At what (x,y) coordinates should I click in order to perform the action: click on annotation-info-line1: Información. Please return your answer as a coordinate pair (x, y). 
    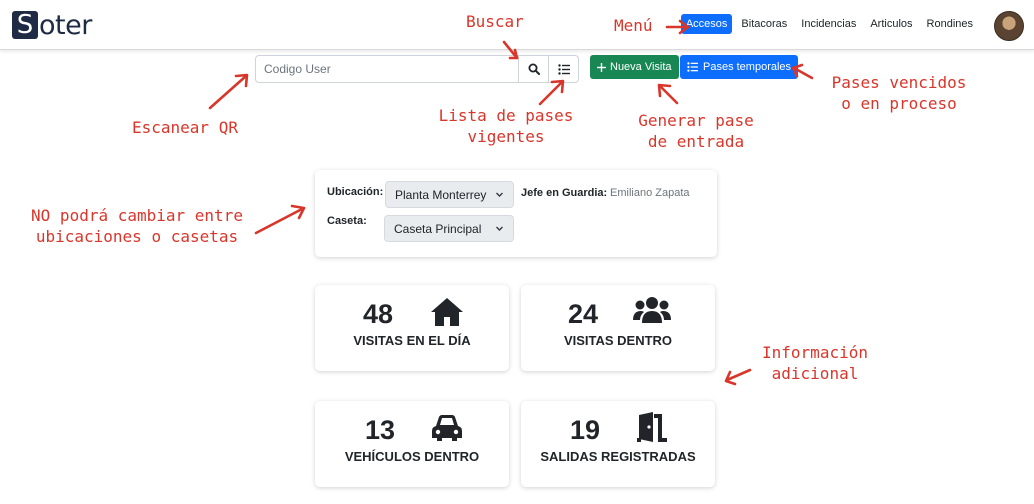
    Looking at the image, I should click on (815, 352).